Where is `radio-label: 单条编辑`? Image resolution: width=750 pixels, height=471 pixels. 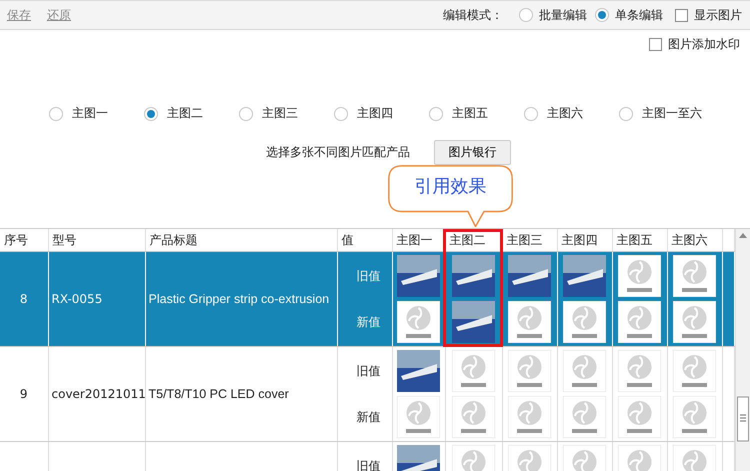
radio-label: 单条编辑 is located at coordinates (639, 15).